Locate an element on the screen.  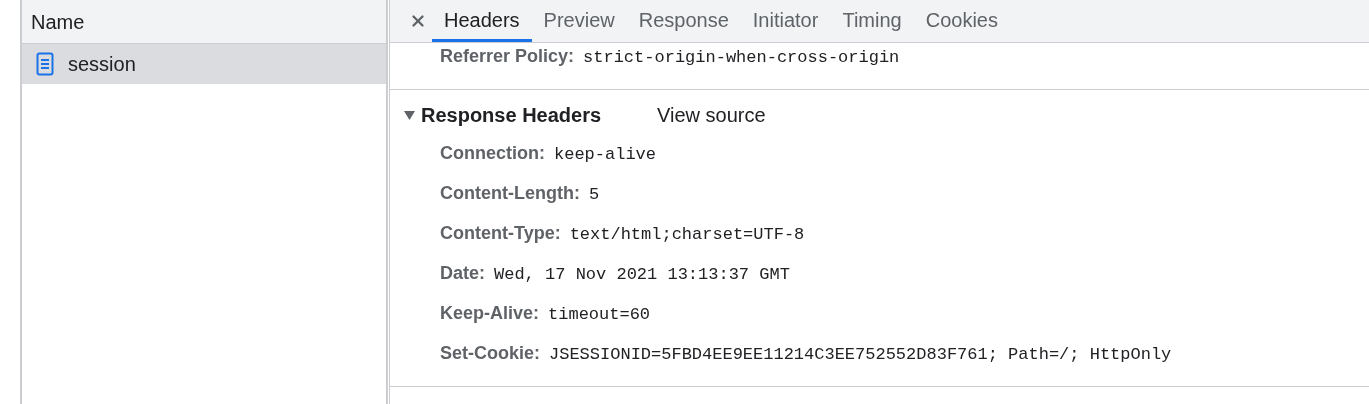
header-name: Date: is located at coordinates (462, 273).